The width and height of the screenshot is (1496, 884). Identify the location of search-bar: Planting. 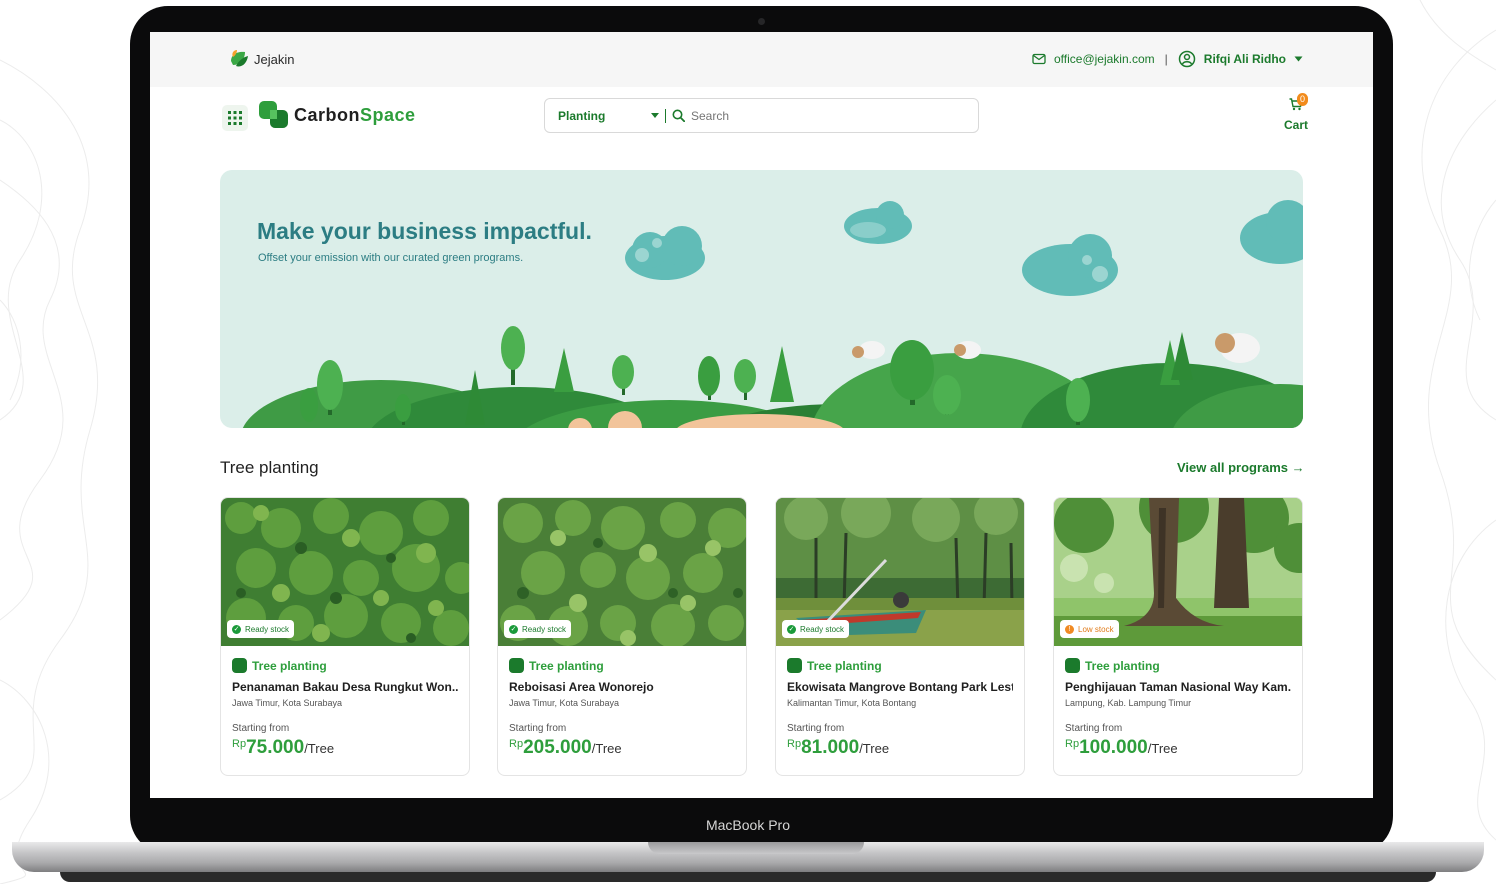
(761, 115).